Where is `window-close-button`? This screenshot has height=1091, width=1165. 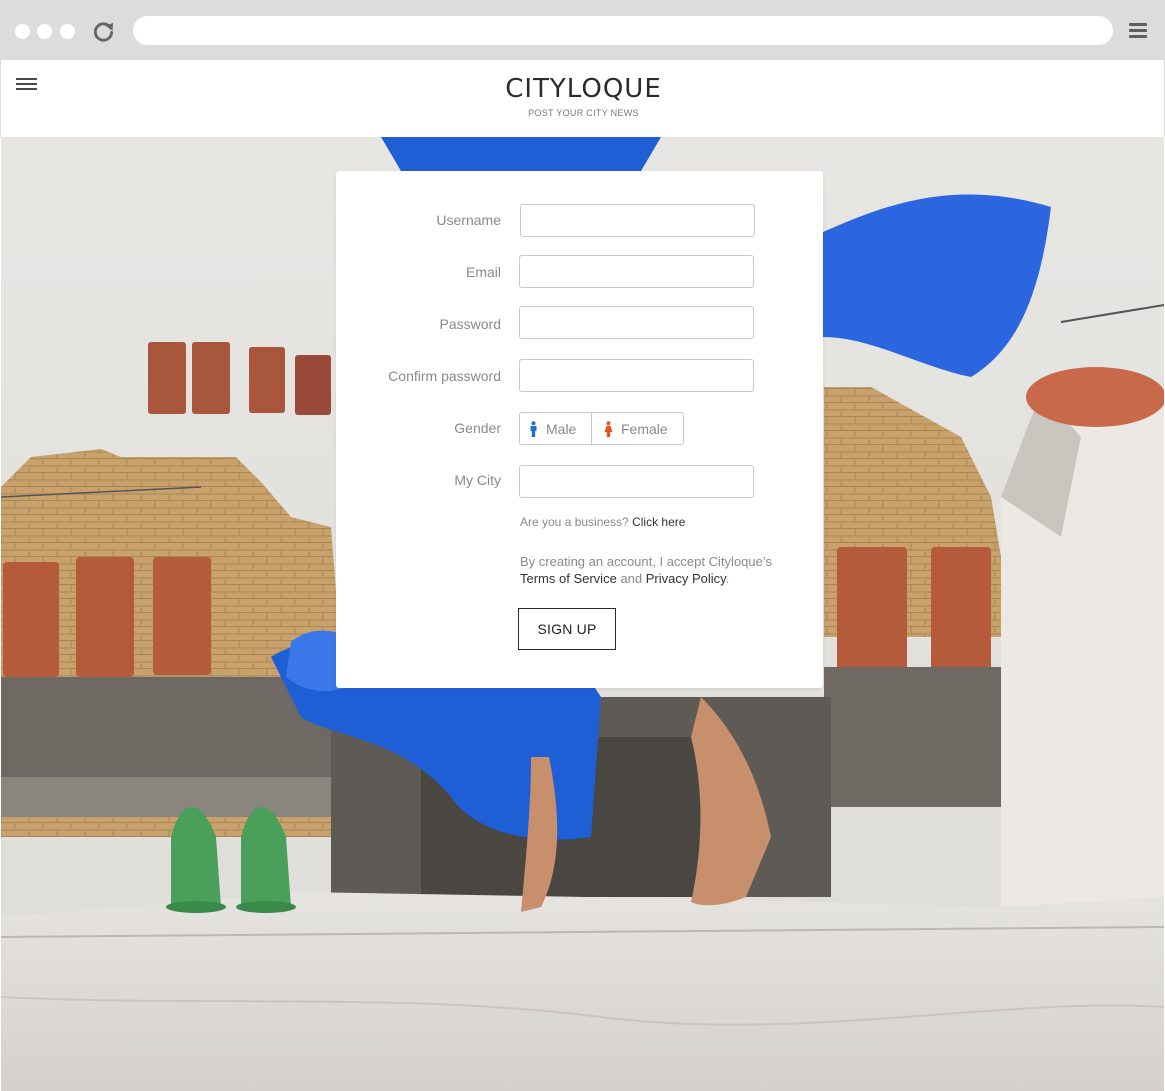 window-close-button is located at coordinates (22, 31).